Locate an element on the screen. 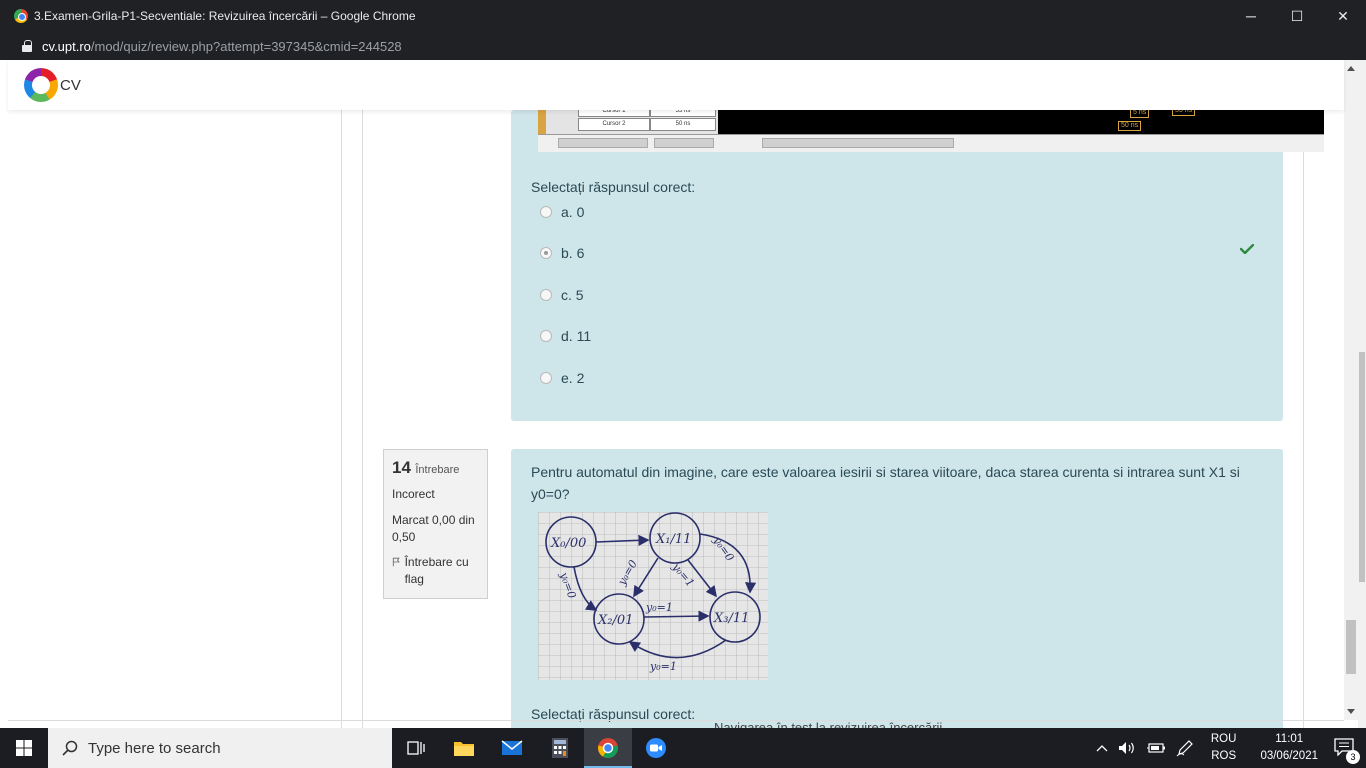 Image resolution: width=1366 pixels, height=768 pixels. page-scrollbar is located at coordinates (1351, 390).